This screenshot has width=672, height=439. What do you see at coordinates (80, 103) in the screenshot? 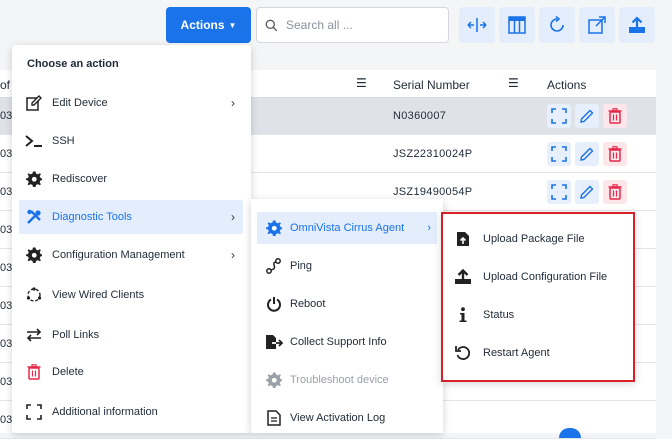
I see `menu-item-label: Edit Device` at bounding box center [80, 103].